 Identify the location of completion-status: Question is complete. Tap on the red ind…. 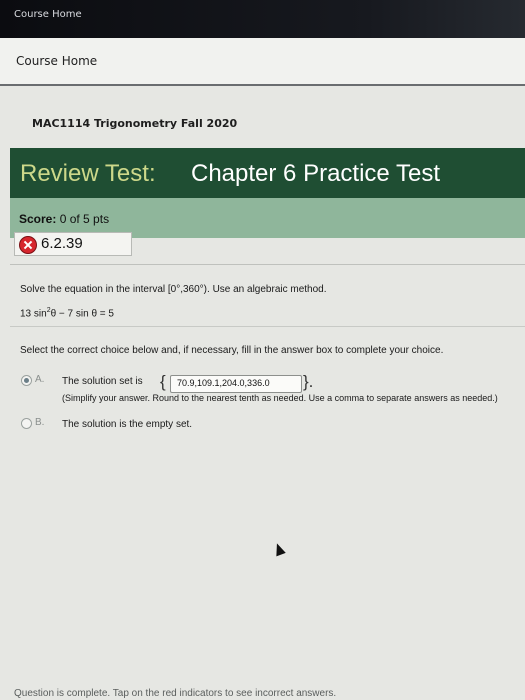
(175, 693).